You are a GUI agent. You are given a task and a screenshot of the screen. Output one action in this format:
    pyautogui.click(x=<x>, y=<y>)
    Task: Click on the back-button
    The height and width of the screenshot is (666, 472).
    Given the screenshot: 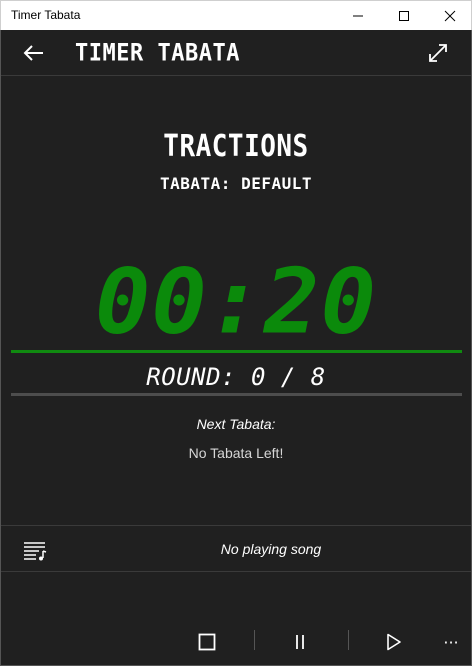 What is the action you would take?
    pyautogui.click(x=34, y=53)
    